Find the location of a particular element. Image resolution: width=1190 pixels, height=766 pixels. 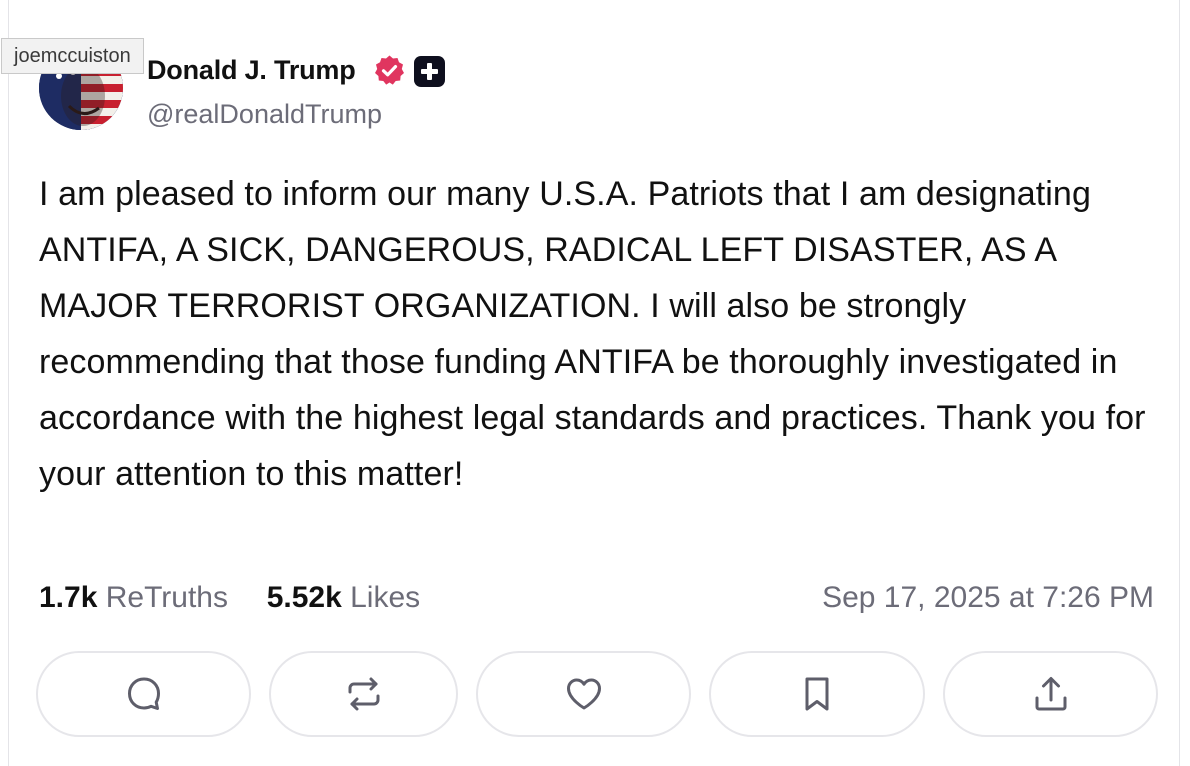

share-button is located at coordinates (1050, 694).